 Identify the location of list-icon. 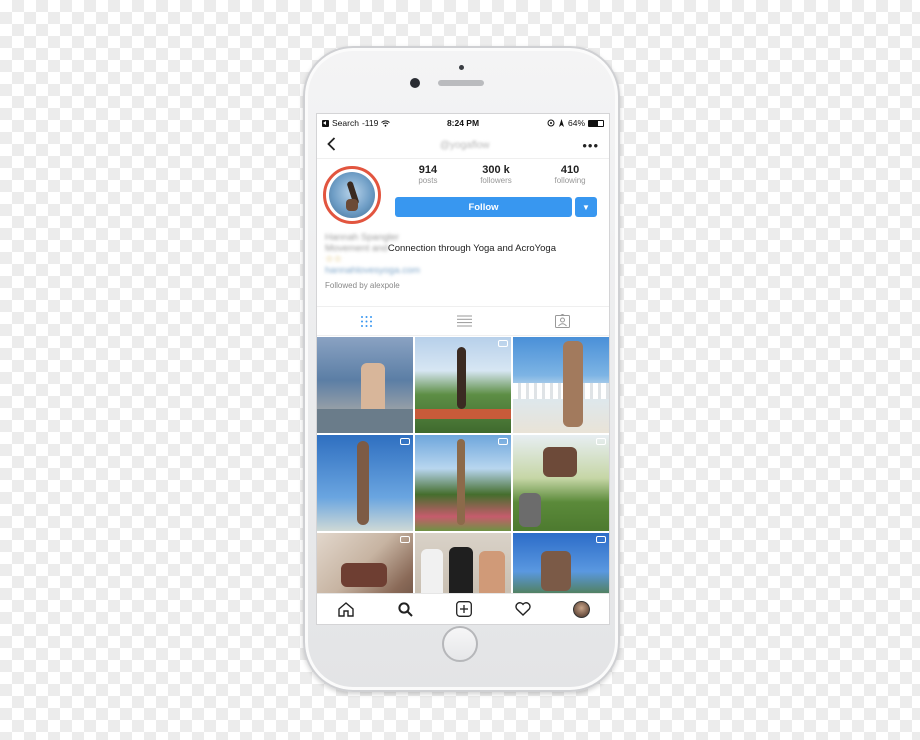
(464, 321).